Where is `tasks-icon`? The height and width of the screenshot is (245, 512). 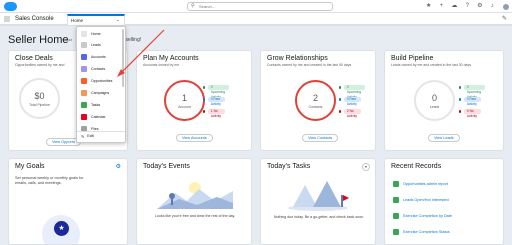 tasks-icon is located at coordinates (84, 105).